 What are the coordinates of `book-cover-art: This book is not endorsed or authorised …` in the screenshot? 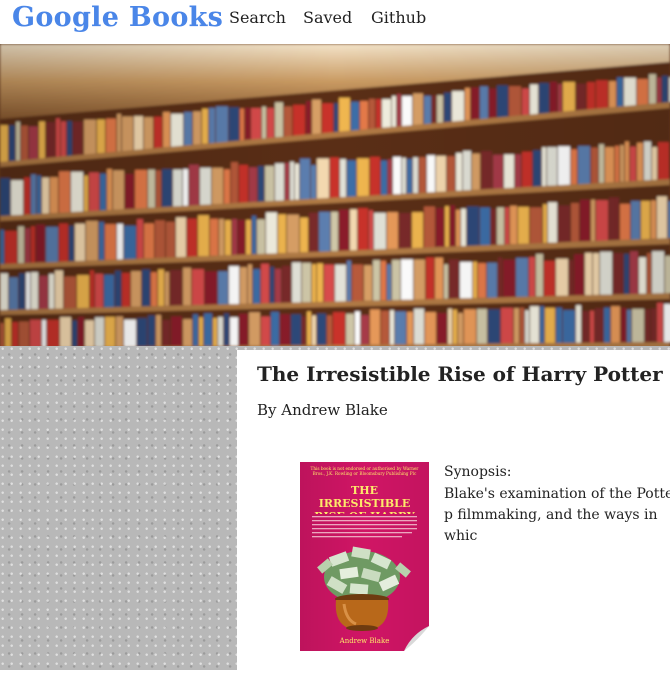 It's located at (364, 556).